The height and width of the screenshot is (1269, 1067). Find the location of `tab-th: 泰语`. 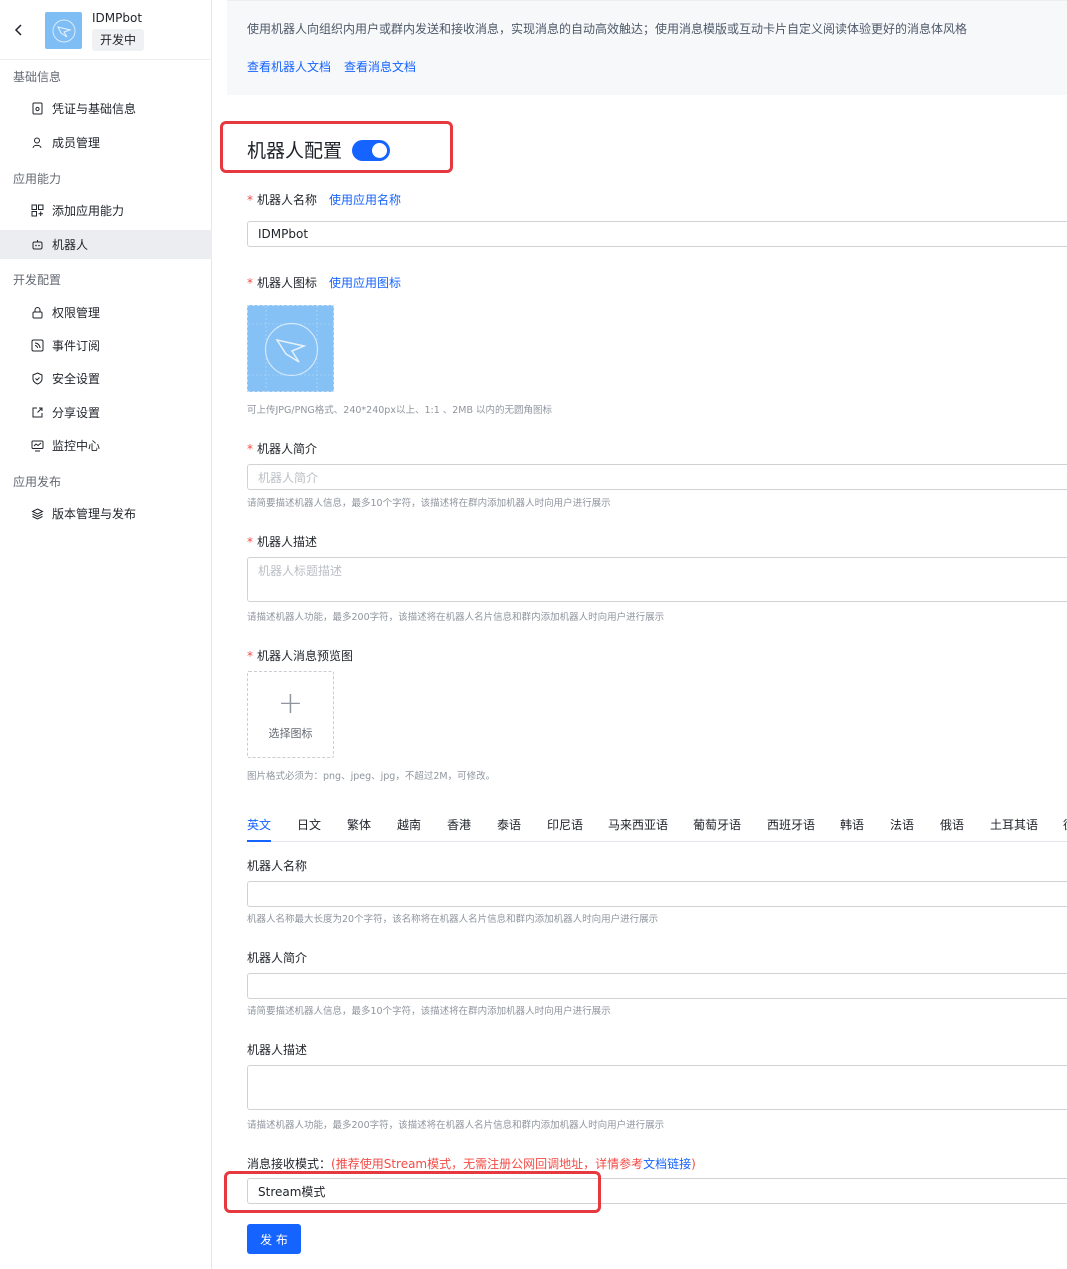

tab-th: 泰语 is located at coordinates (509, 824).